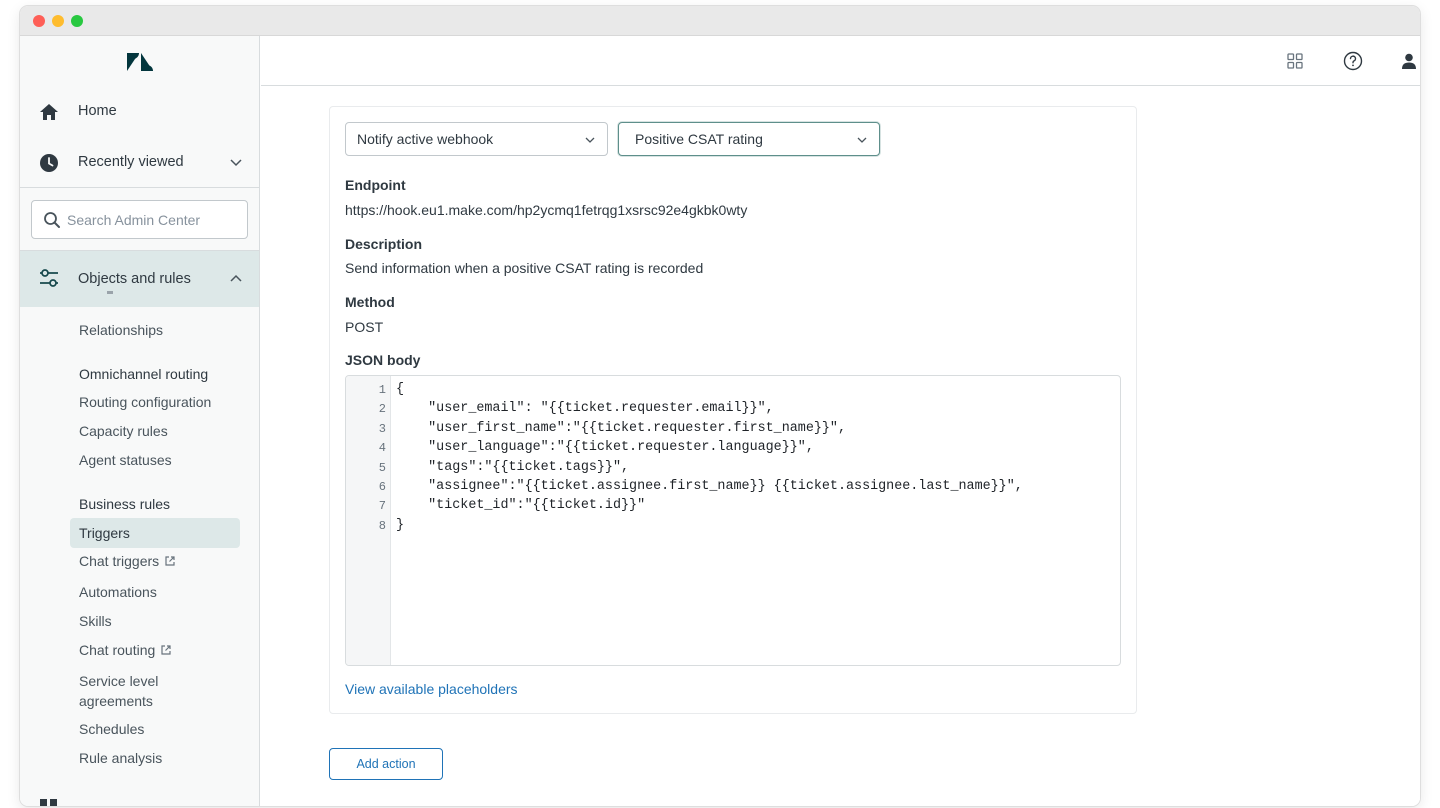 The image size is (1440, 808). I want to click on nav-objects-and-rules-label: Objects and rules, so click(134, 279).